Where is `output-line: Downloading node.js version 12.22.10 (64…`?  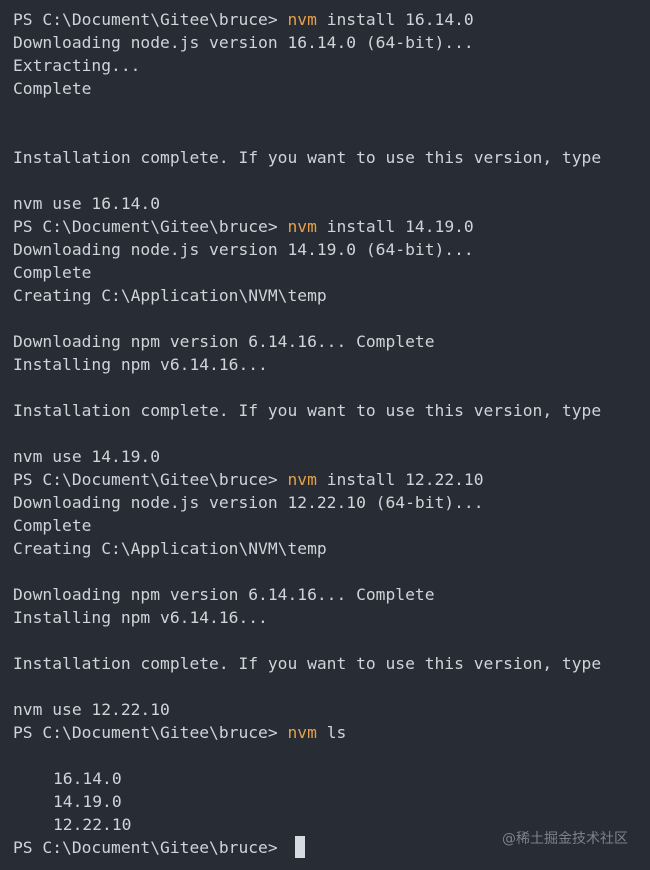 output-line: Downloading node.js version 12.22.10 (64… is located at coordinates (248, 502).